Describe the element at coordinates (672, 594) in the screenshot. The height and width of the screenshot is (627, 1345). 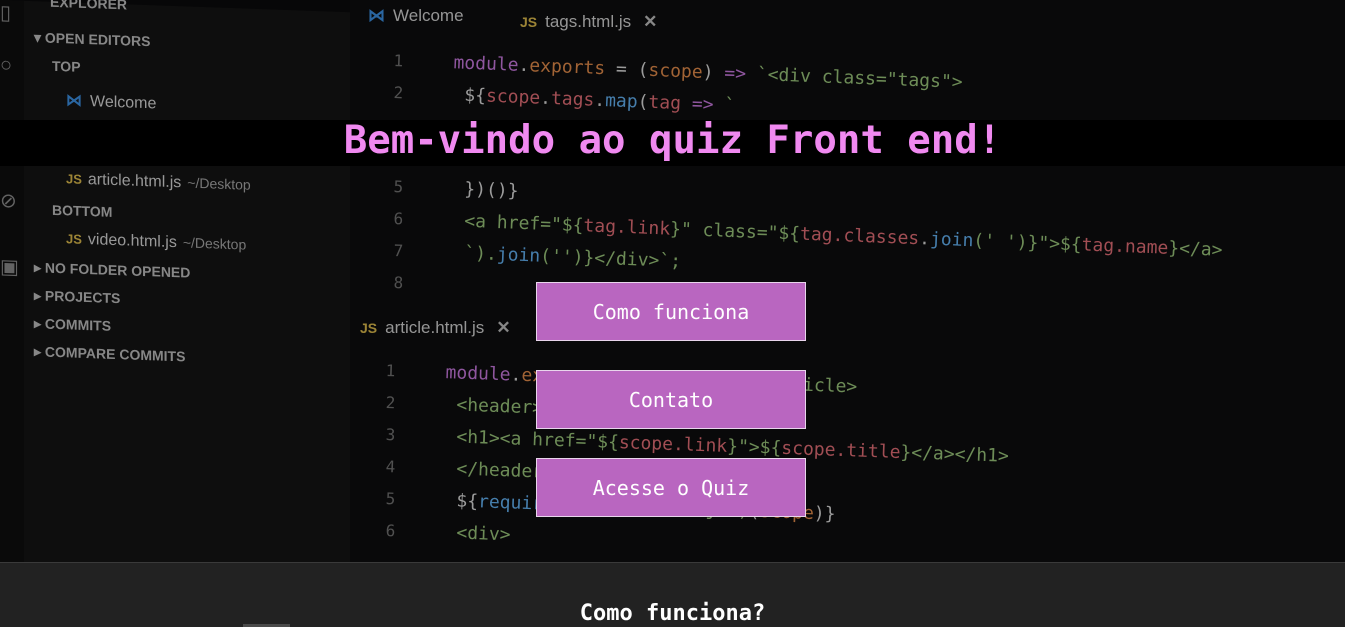
I see `how-it-works-section: Como funciona?` at that location.